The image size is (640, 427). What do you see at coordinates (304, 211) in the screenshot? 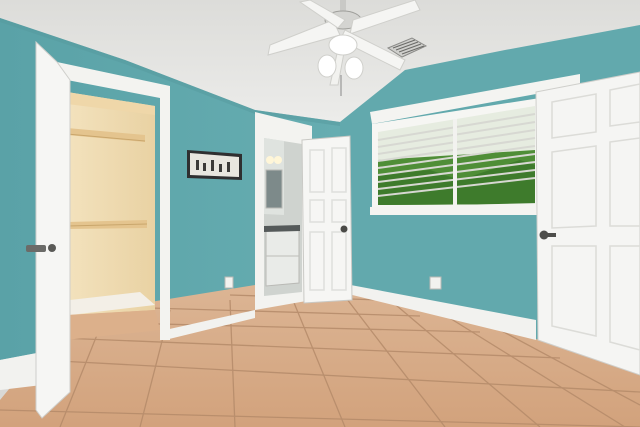
I see `bathroom-doorway` at bounding box center [304, 211].